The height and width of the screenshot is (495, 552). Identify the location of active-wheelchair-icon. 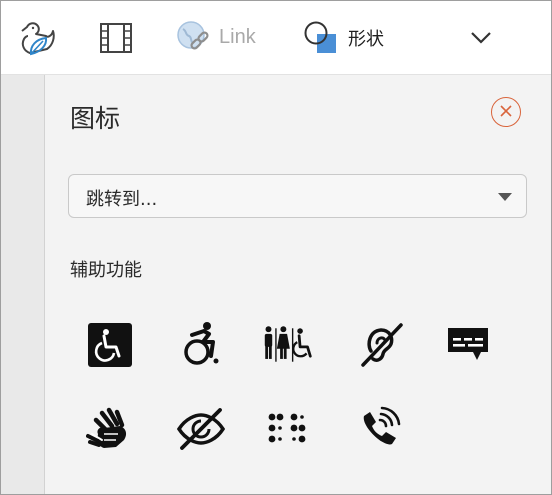
(201, 345).